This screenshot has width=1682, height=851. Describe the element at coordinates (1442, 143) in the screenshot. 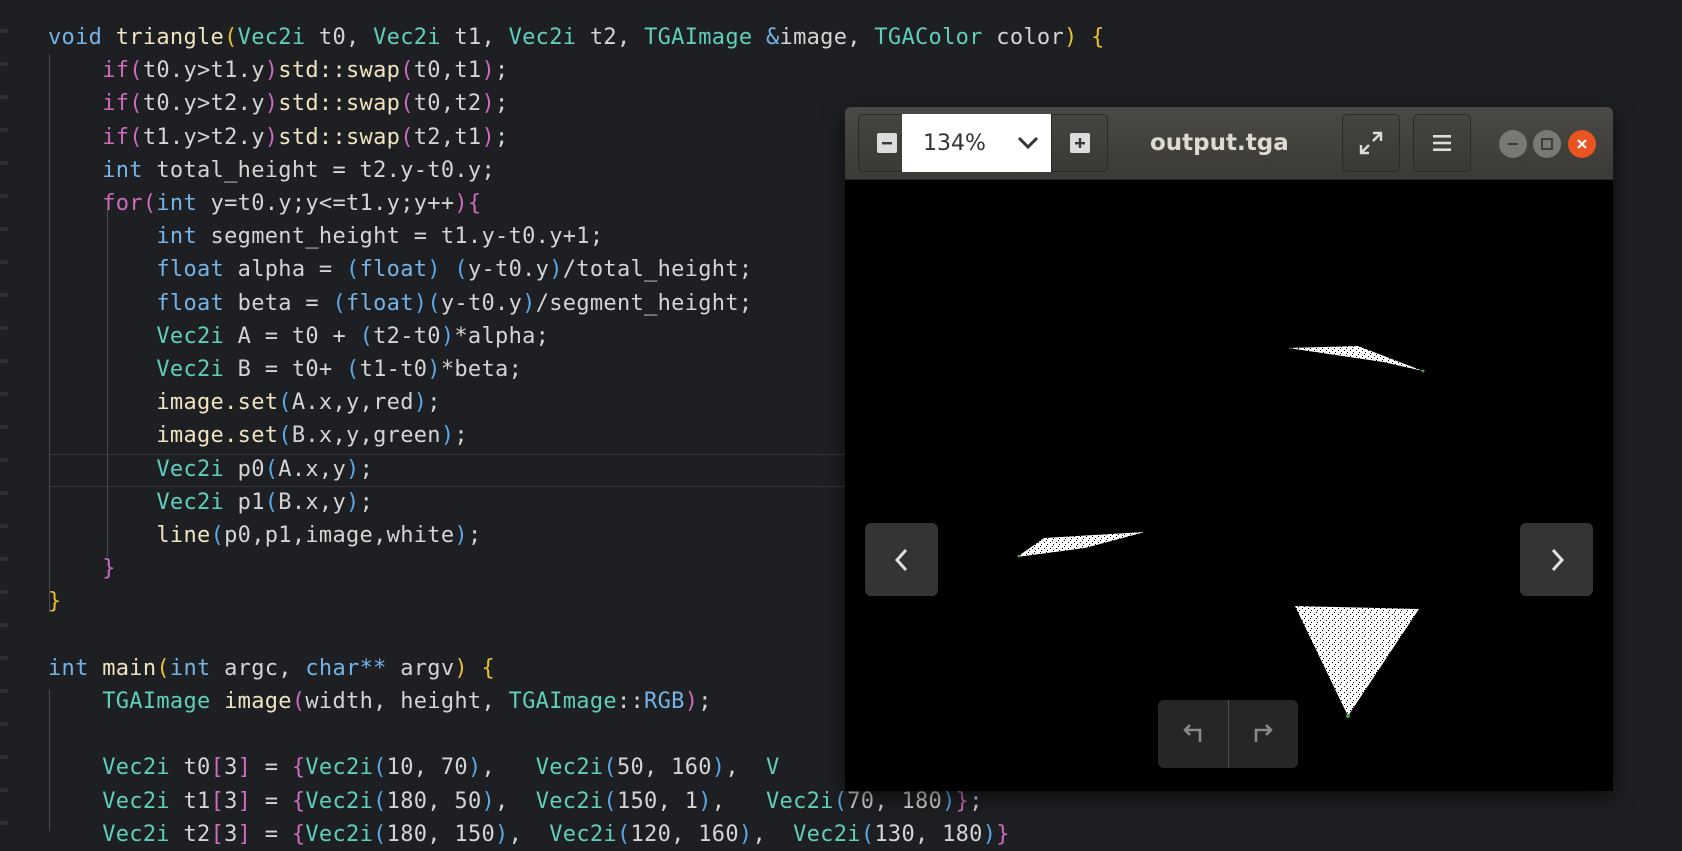

I see `menu-button` at that location.